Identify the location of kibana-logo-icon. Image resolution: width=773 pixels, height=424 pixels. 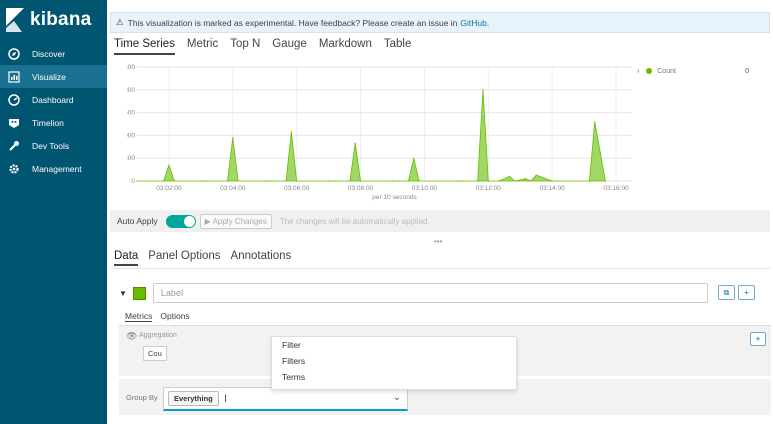
(15, 20).